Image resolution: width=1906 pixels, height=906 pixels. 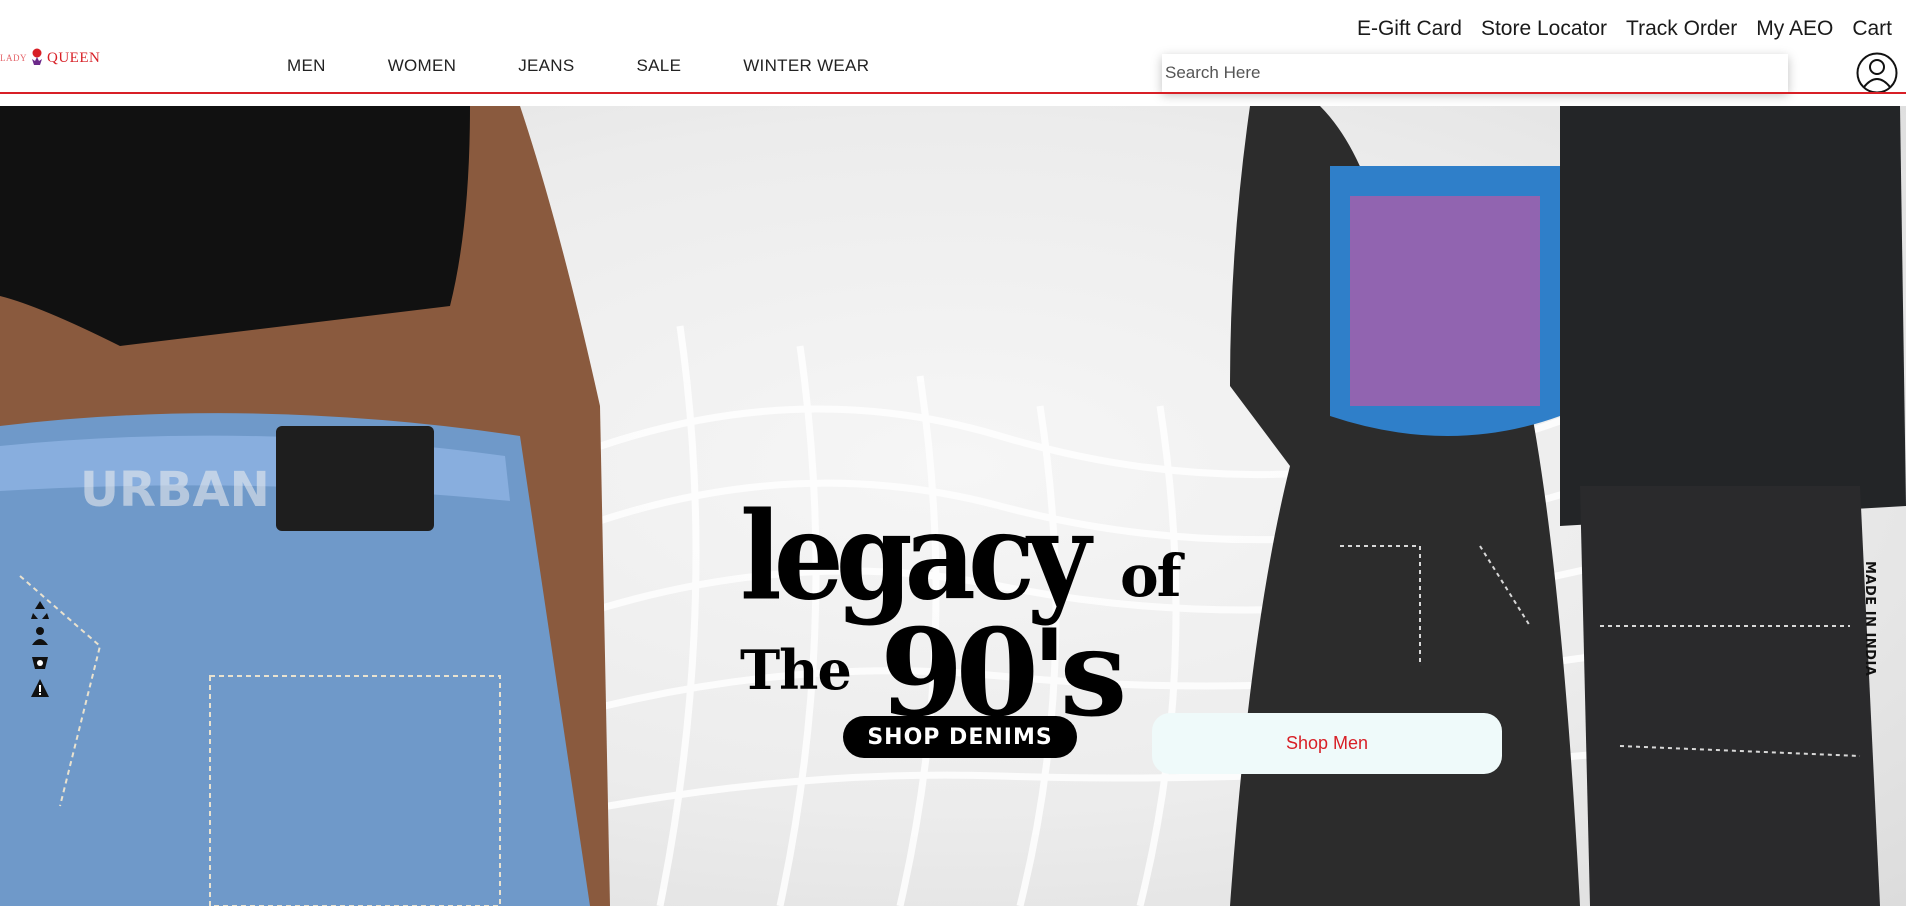 I want to click on track-order-link: Track Order, so click(x=1681, y=29).